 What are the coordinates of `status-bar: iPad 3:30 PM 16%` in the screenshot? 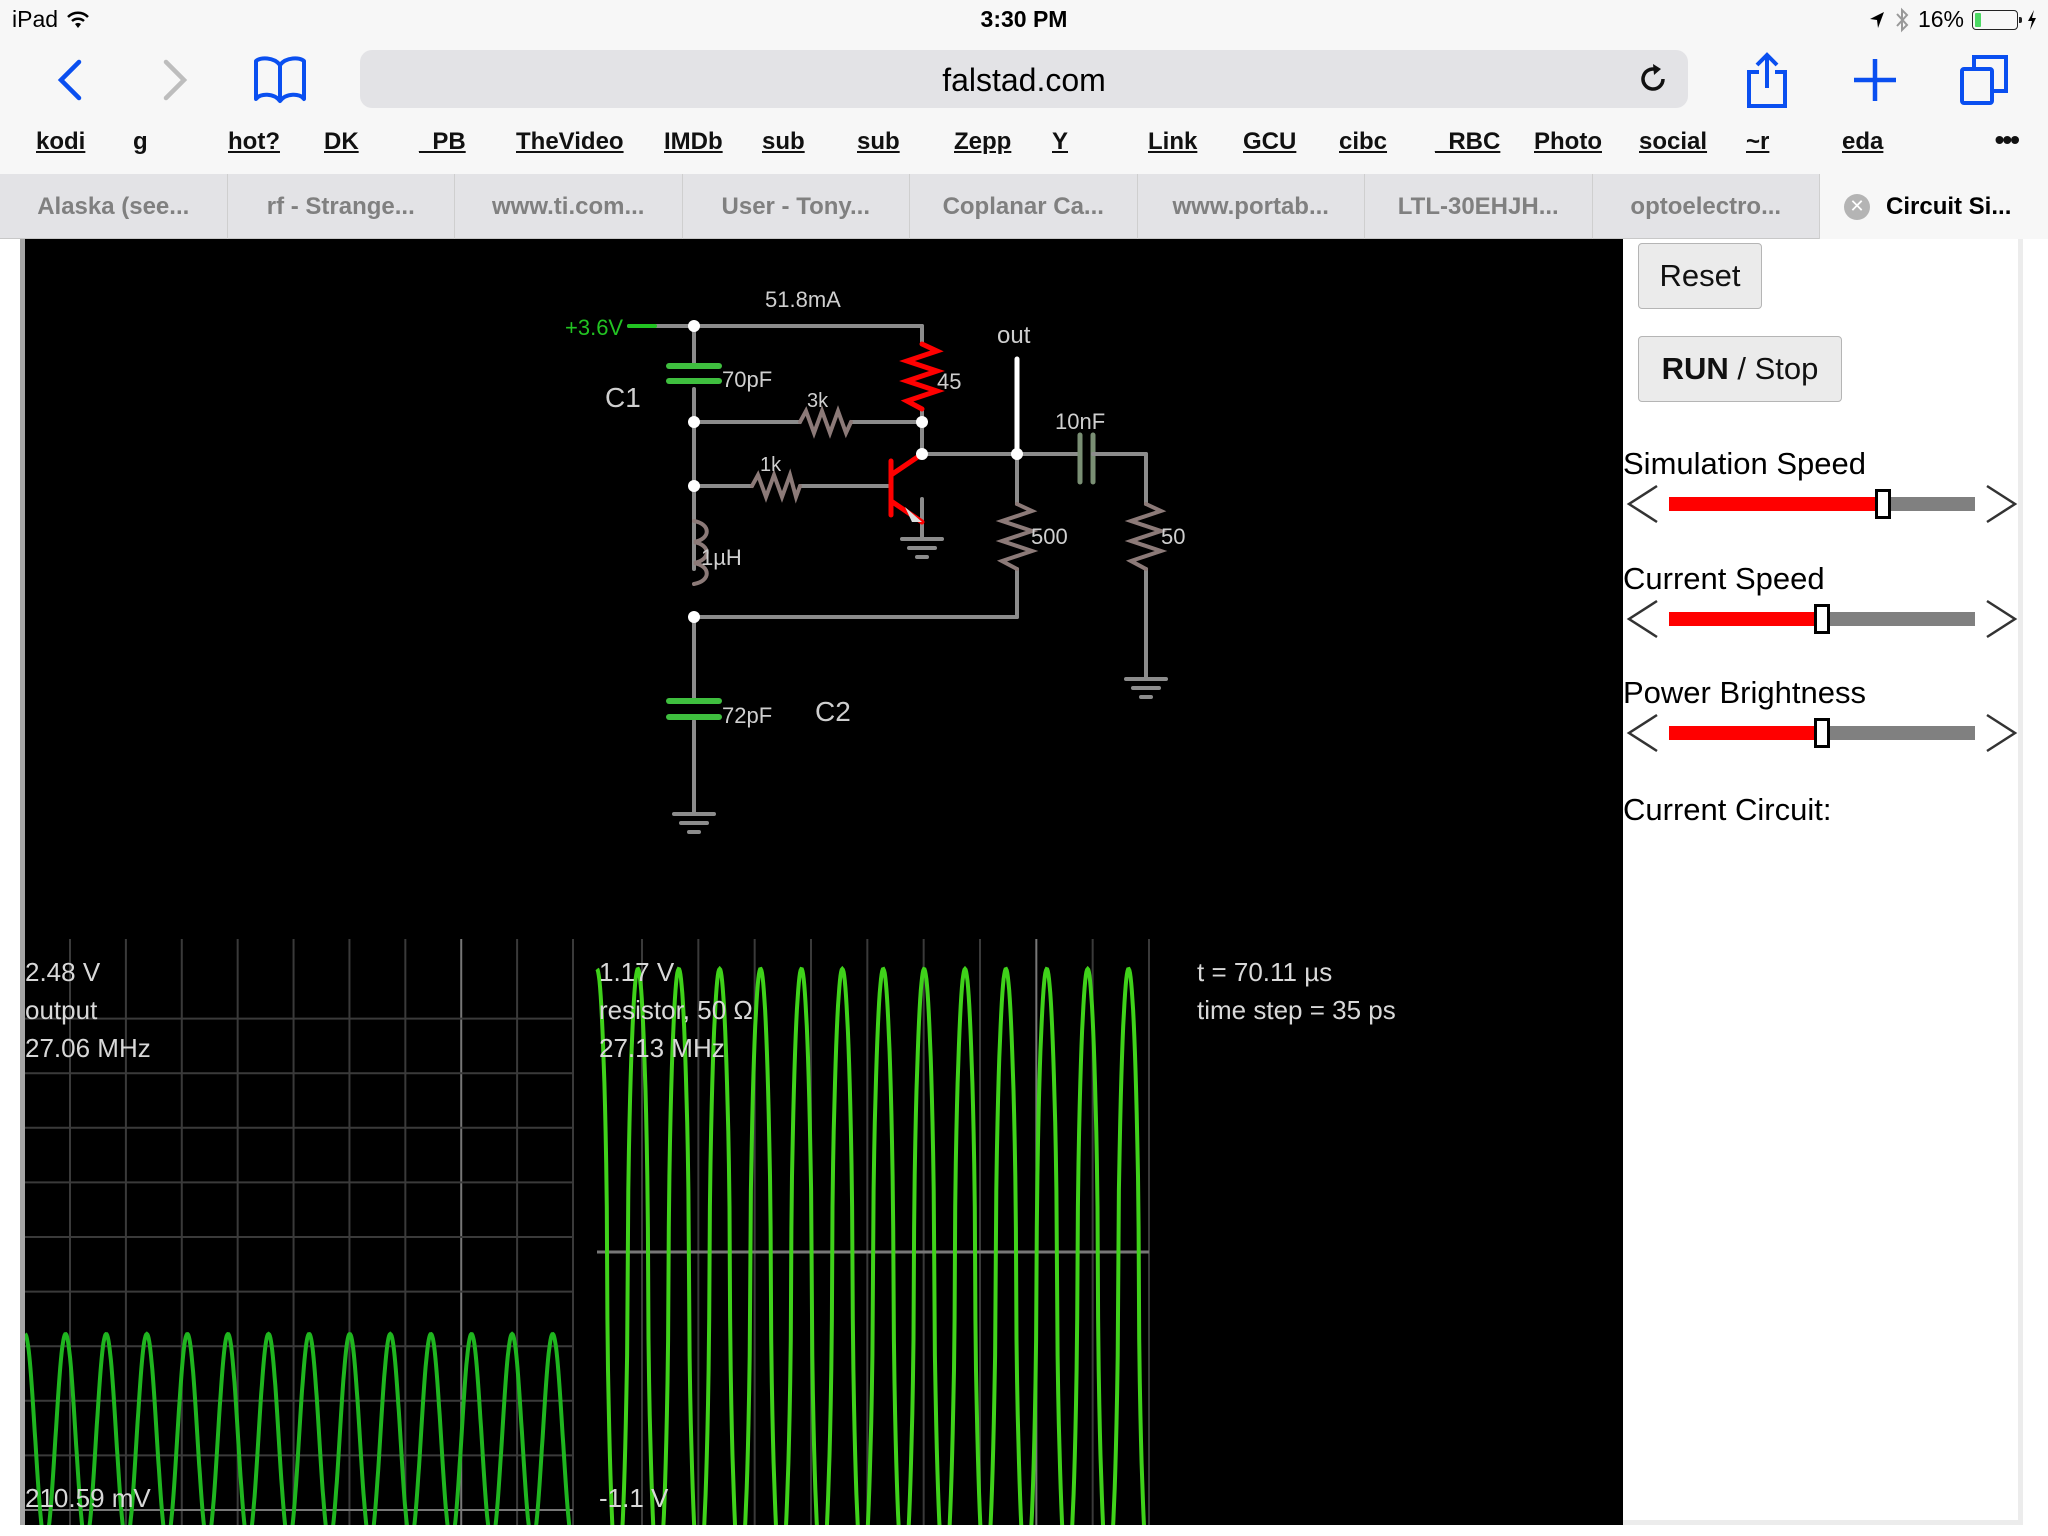 It's located at (1024, 20).